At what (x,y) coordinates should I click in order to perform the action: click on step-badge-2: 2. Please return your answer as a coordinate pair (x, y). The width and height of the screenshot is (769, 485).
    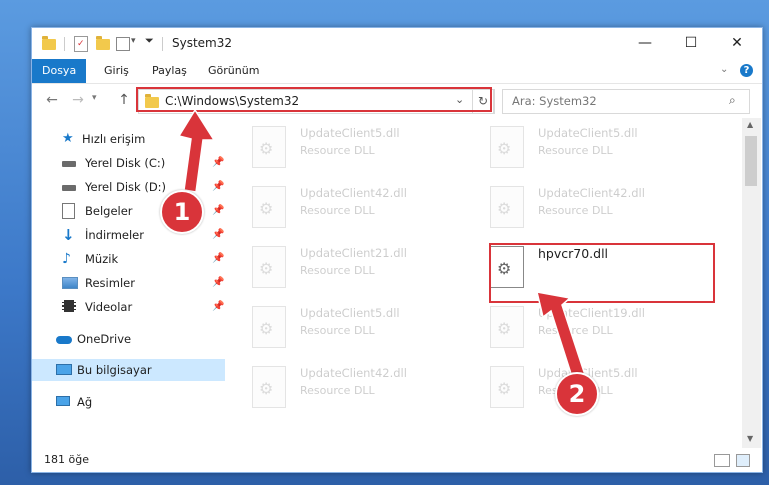
    Looking at the image, I should click on (577, 394).